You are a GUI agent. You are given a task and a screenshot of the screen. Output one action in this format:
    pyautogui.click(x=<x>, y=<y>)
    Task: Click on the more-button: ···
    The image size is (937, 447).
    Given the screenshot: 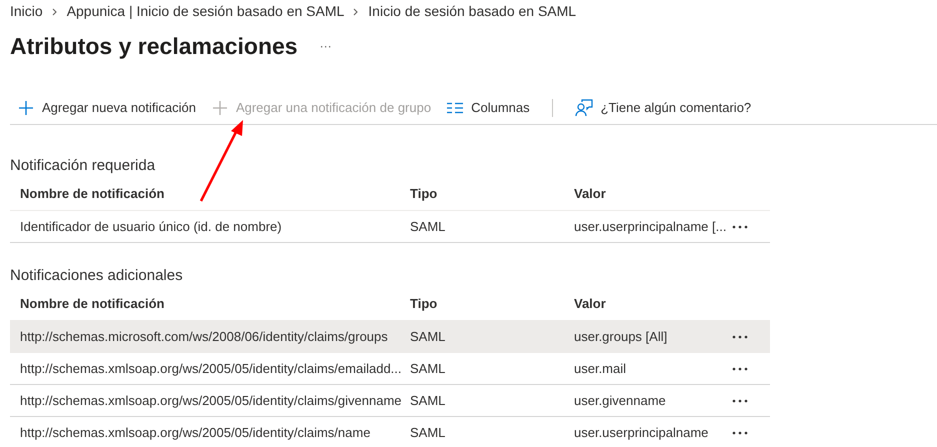 What is the action you would take?
    pyautogui.click(x=326, y=46)
    